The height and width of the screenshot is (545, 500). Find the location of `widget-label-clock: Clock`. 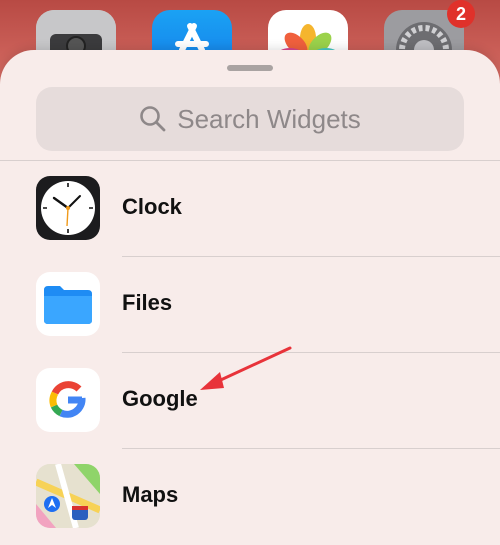

widget-label-clock: Clock is located at coordinates (152, 206).